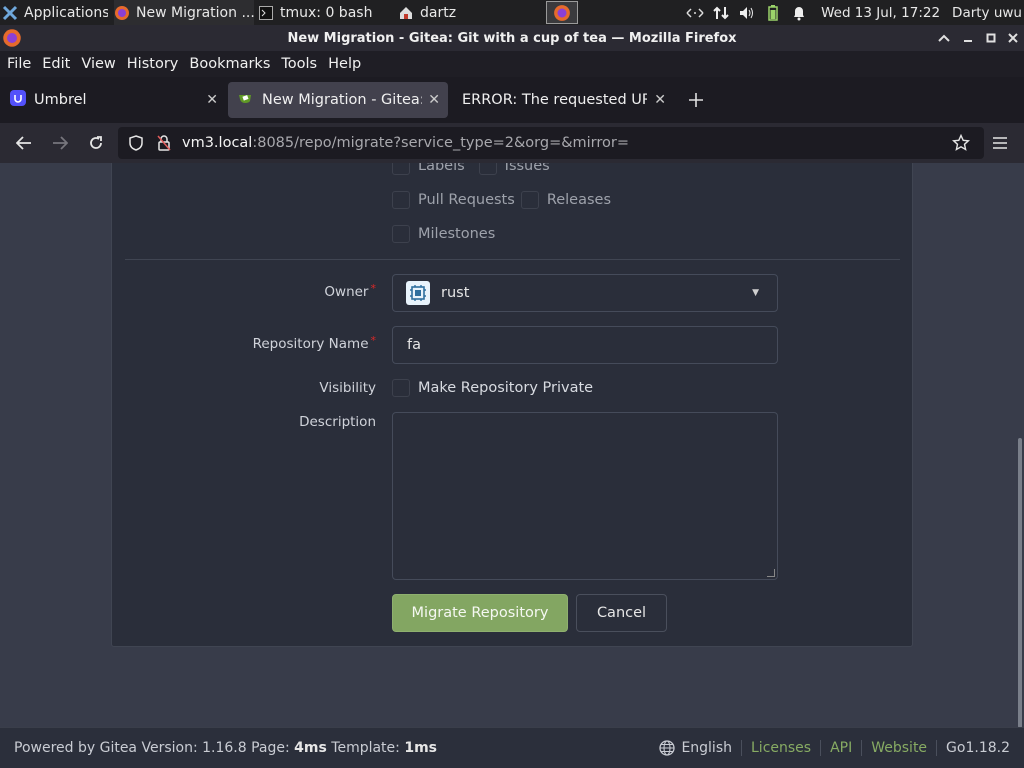  Describe the element at coordinates (706, 748) in the screenshot. I see `language-selector: English` at that location.